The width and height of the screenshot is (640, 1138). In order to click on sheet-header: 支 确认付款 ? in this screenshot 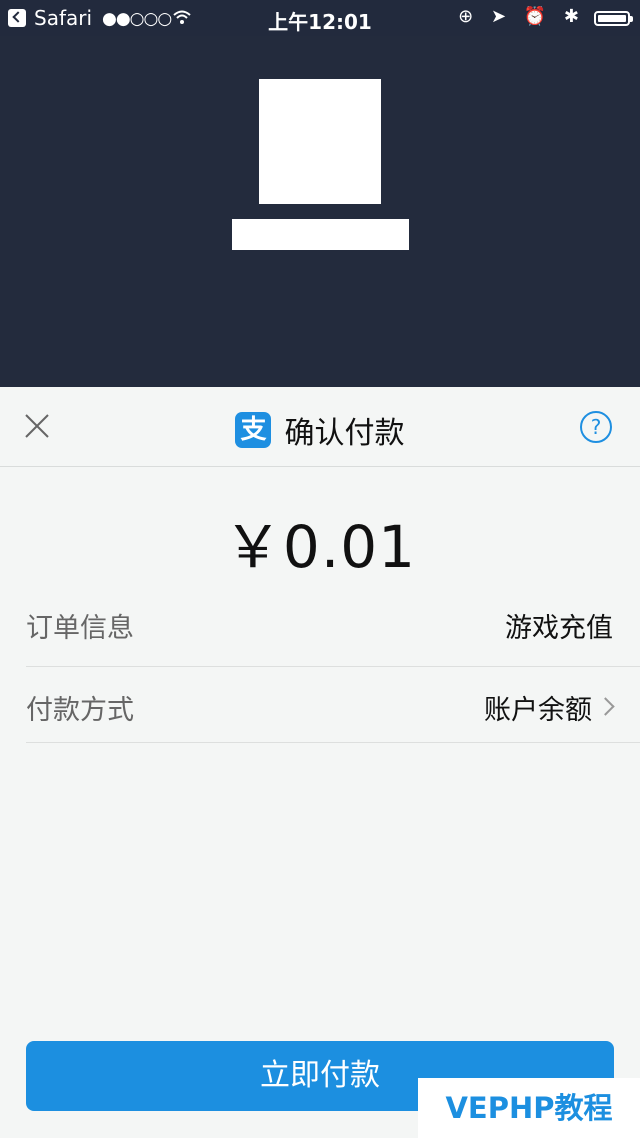, I will do `click(320, 427)`.